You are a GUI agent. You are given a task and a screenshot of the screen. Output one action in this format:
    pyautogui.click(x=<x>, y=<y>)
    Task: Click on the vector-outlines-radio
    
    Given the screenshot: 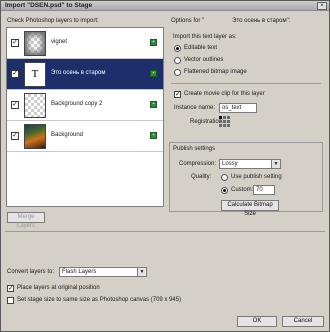 What is the action you would take?
    pyautogui.click(x=177, y=60)
    